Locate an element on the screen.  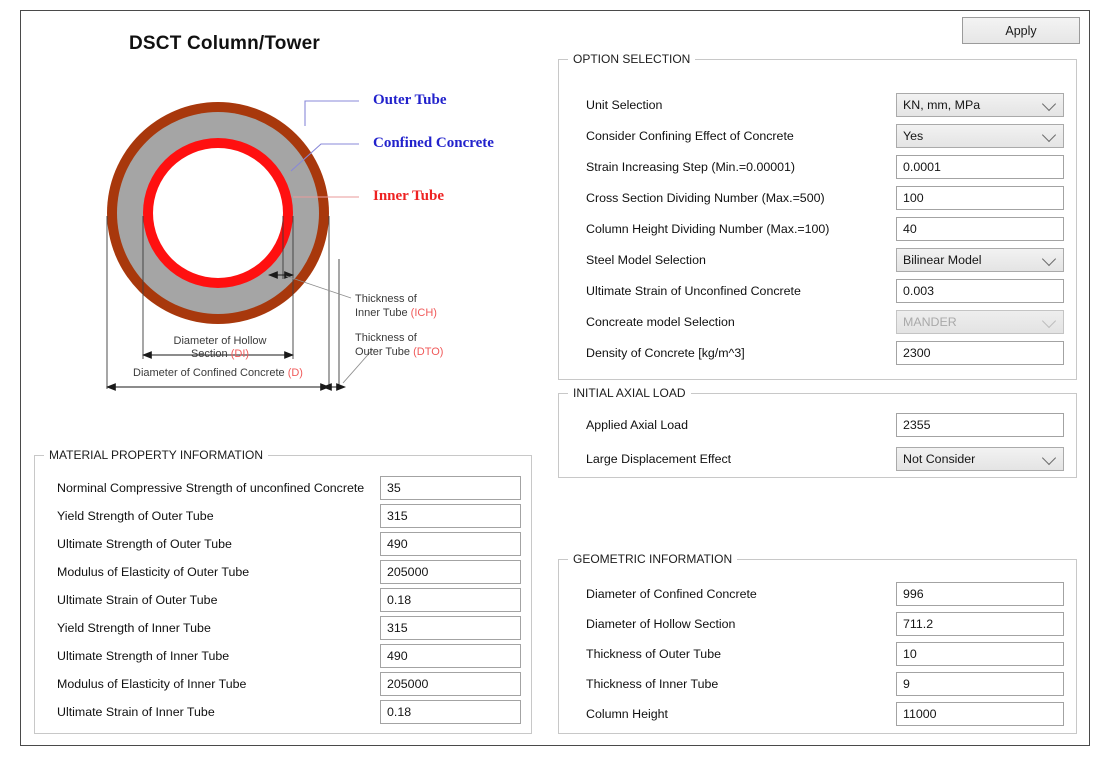
geometric-label-text-1: Diameter of Hollow Section is located at coordinates (661, 624).